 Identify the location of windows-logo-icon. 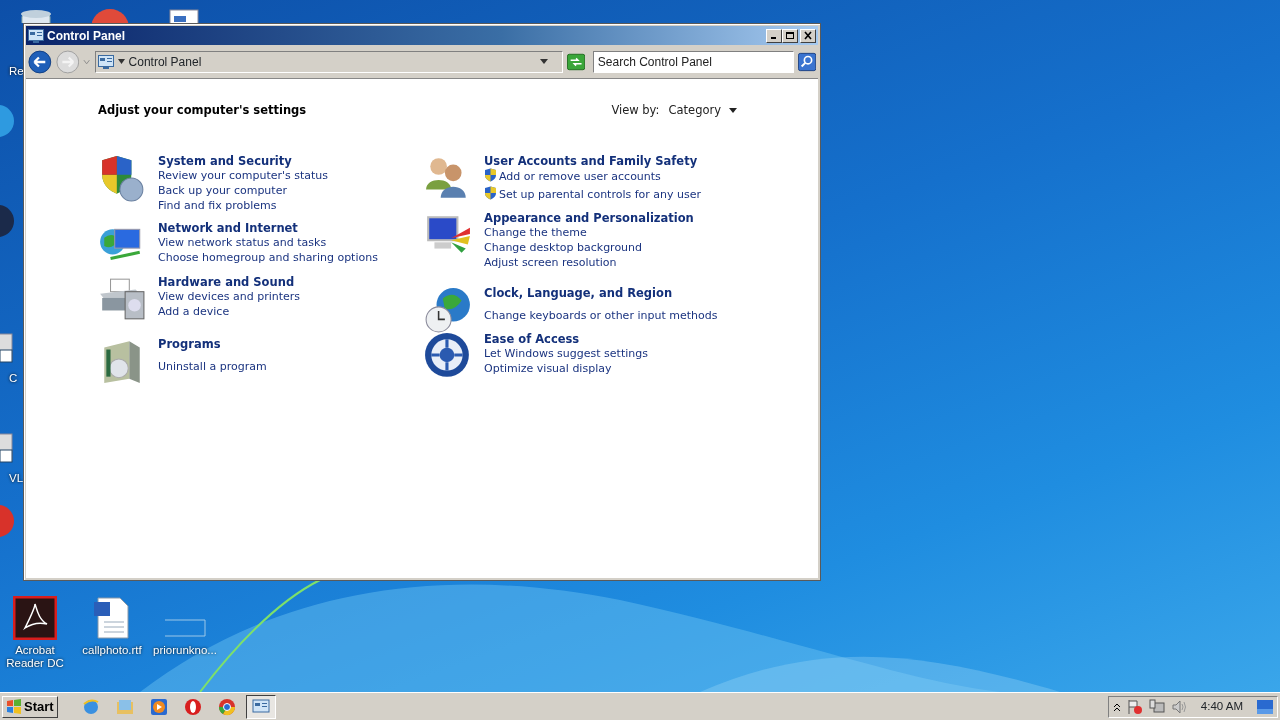
(14, 706).